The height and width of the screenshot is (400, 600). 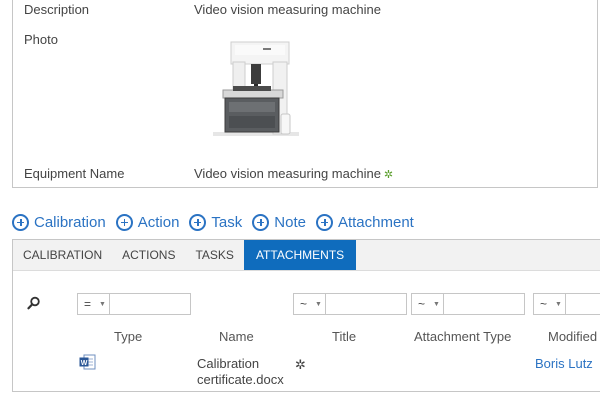 What do you see at coordinates (422, 304) in the screenshot?
I see `attachment-type-filter-operator-value: ~` at bounding box center [422, 304].